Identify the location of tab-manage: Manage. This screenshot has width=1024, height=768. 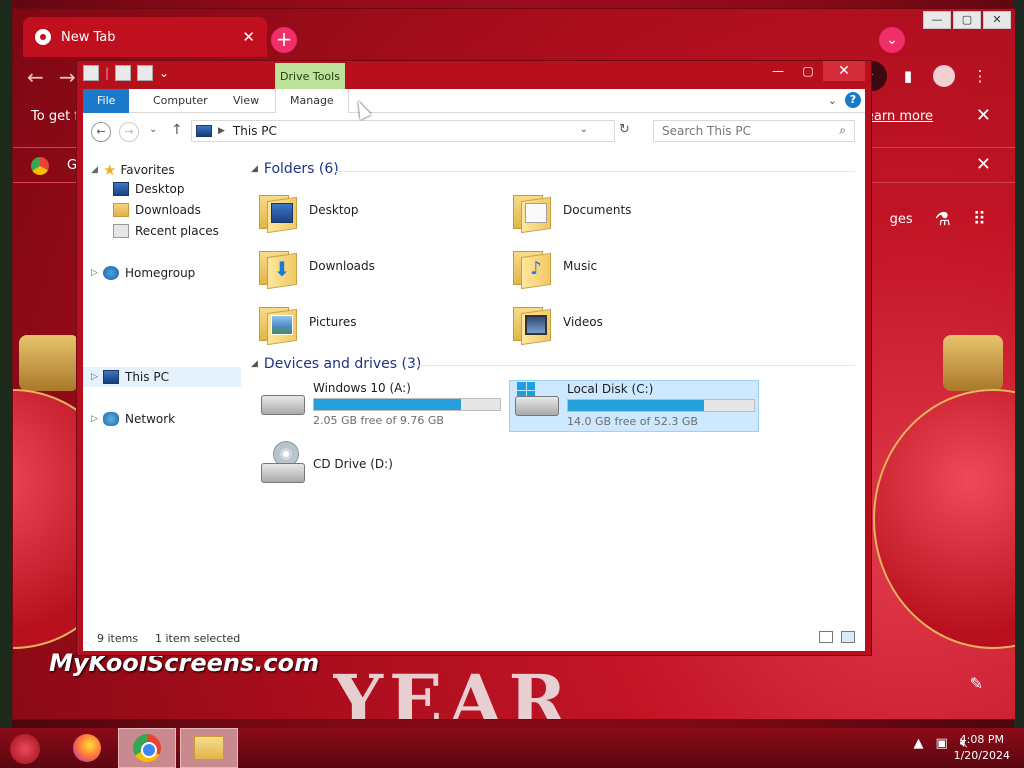
(312, 101).